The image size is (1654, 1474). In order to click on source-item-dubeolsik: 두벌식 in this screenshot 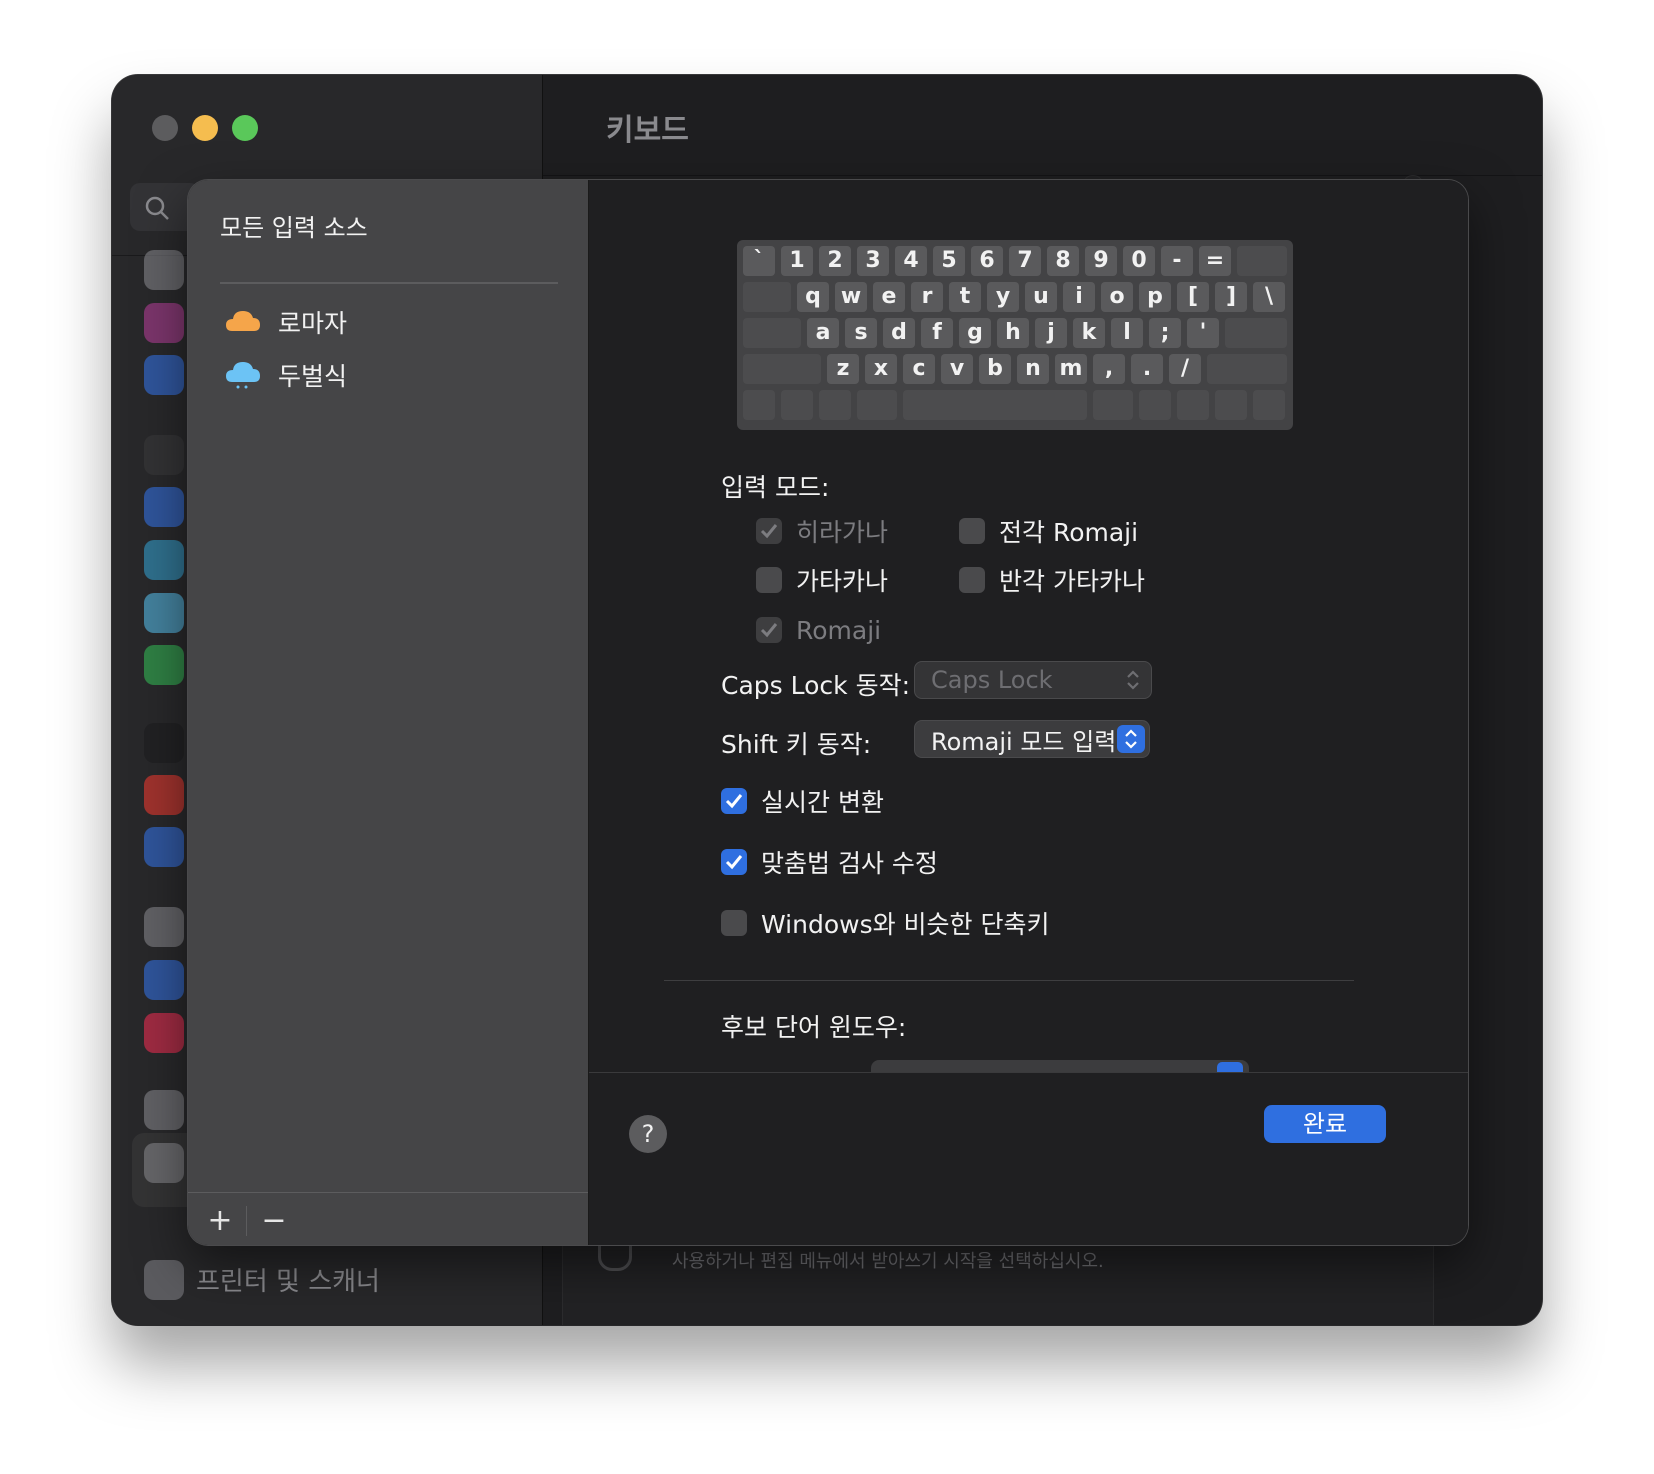, I will do `click(285, 375)`.